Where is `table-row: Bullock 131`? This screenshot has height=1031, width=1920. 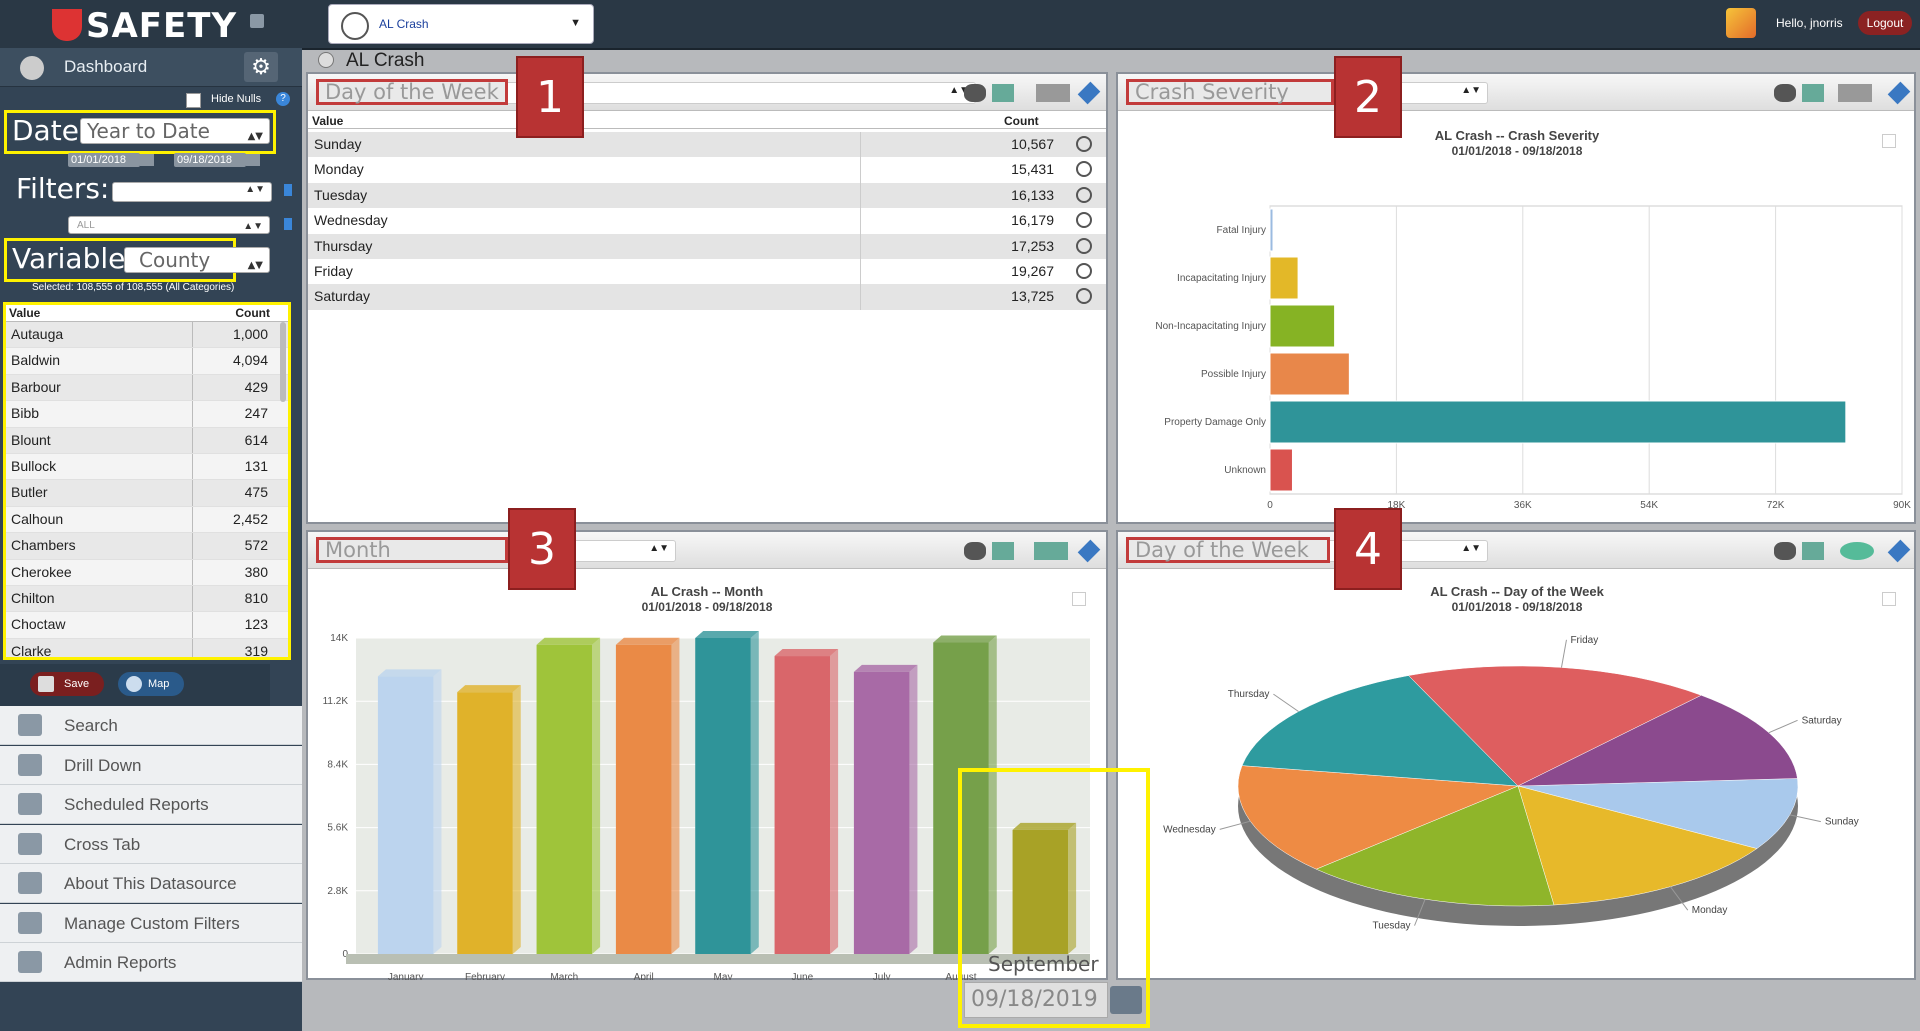
table-row: Bullock 131 is located at coordinates (147, 467).